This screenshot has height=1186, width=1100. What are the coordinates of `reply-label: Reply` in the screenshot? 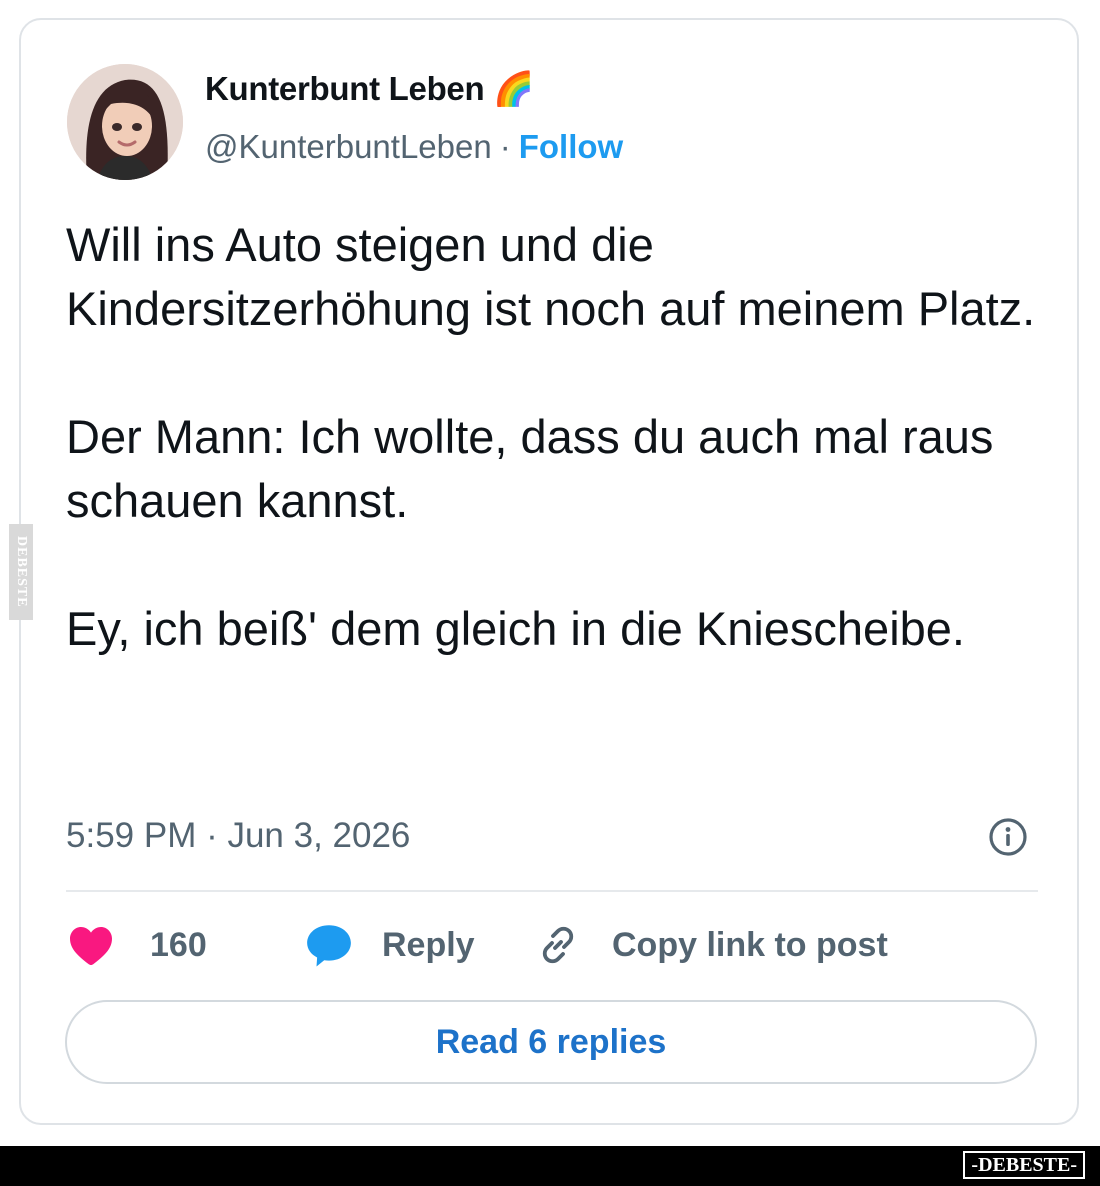 It's located at (428, 944).